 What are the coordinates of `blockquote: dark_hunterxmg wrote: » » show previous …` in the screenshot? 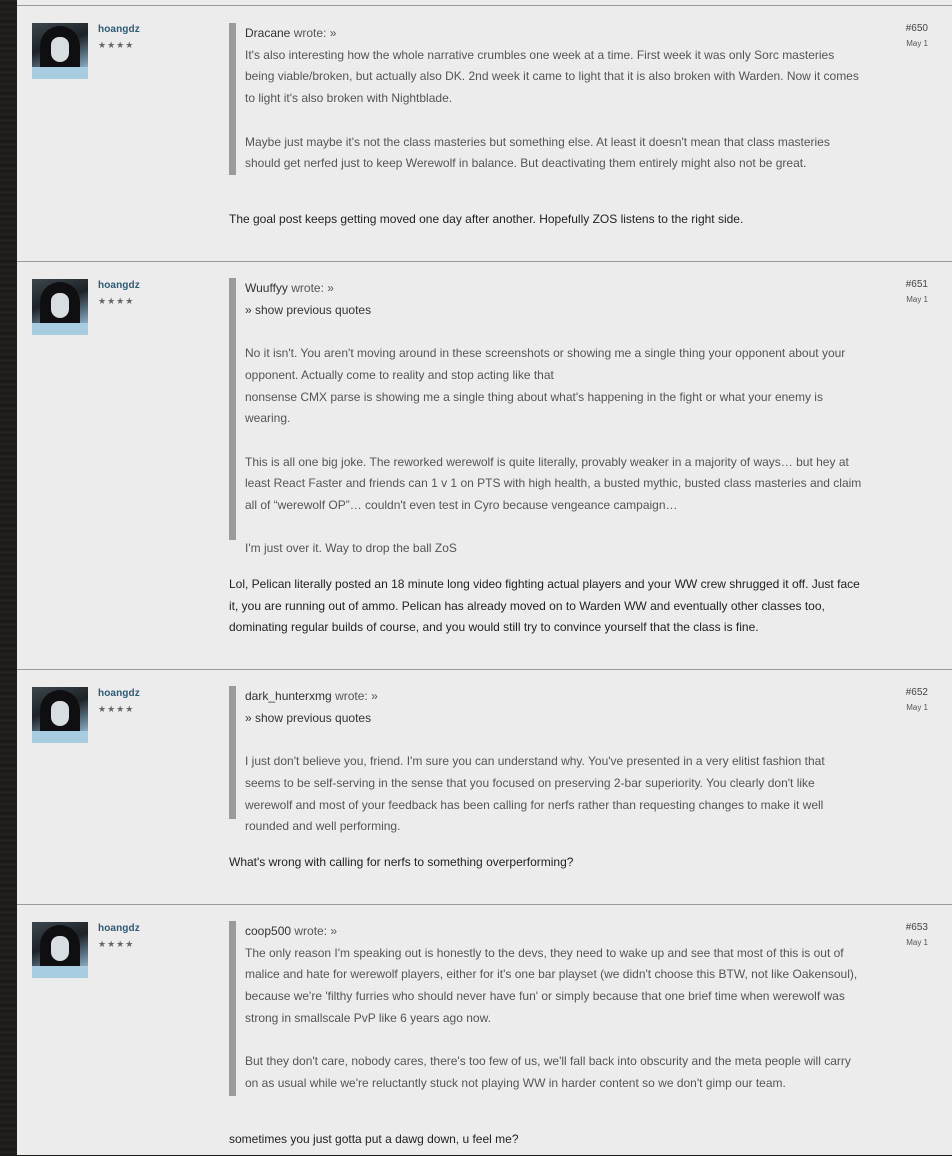 It's located at (546, 759).